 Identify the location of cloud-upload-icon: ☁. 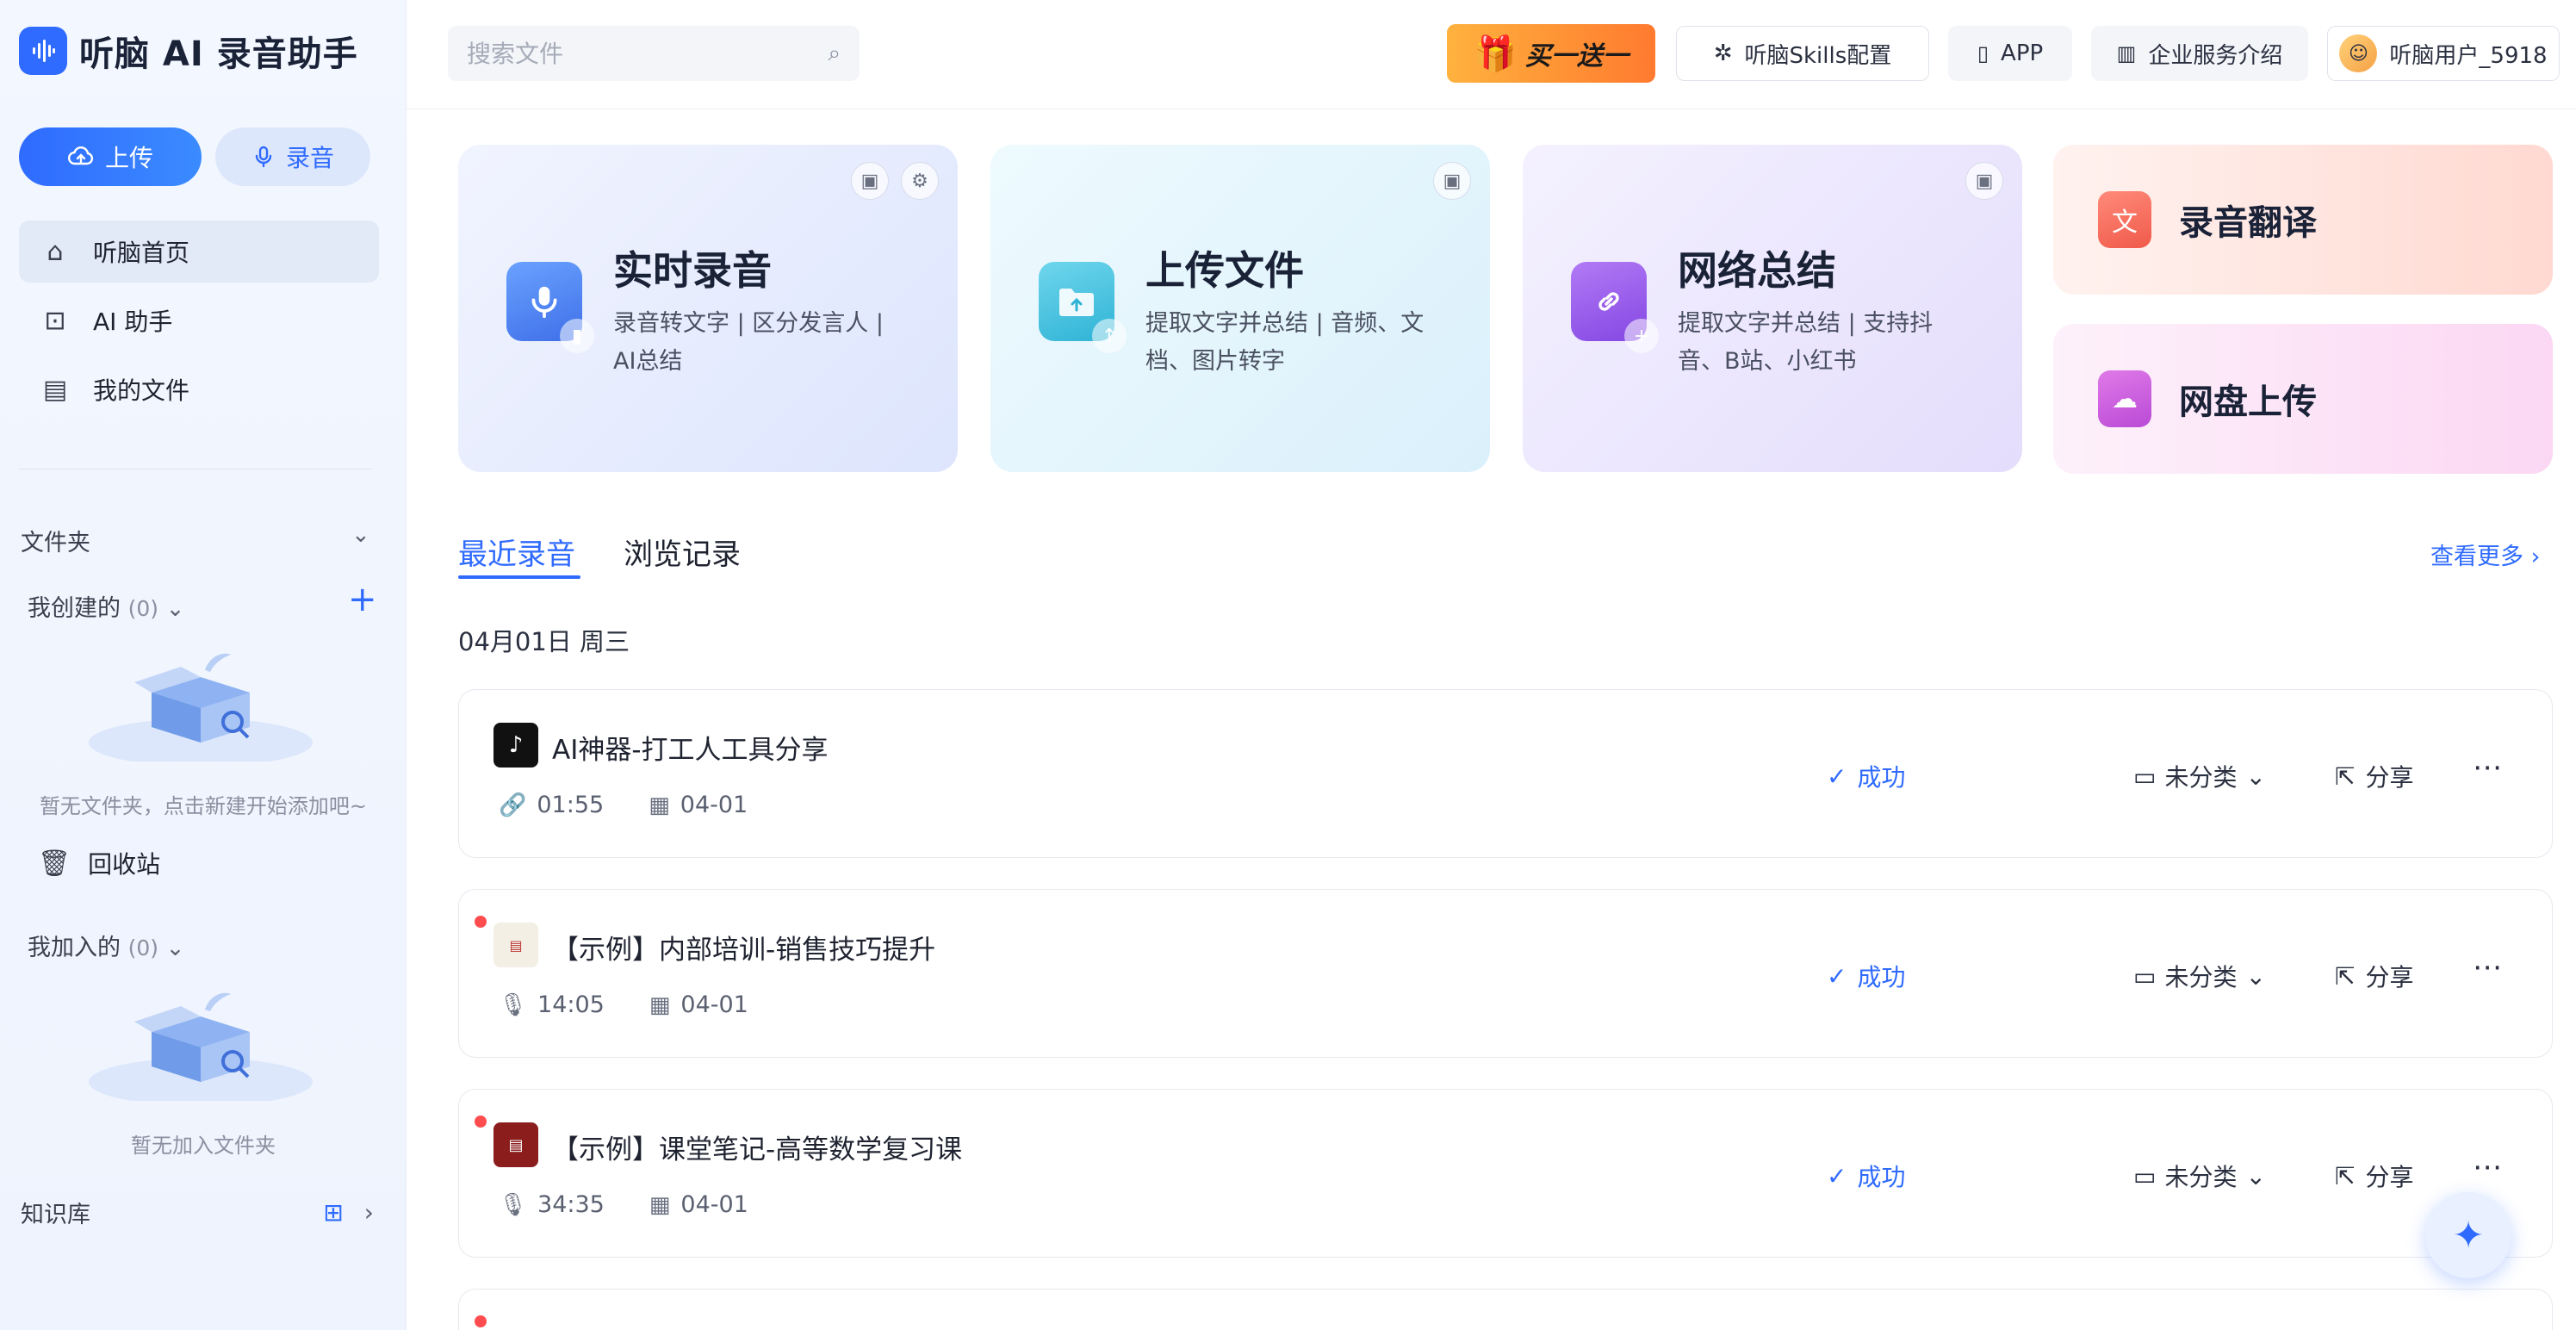
(2124, 398).